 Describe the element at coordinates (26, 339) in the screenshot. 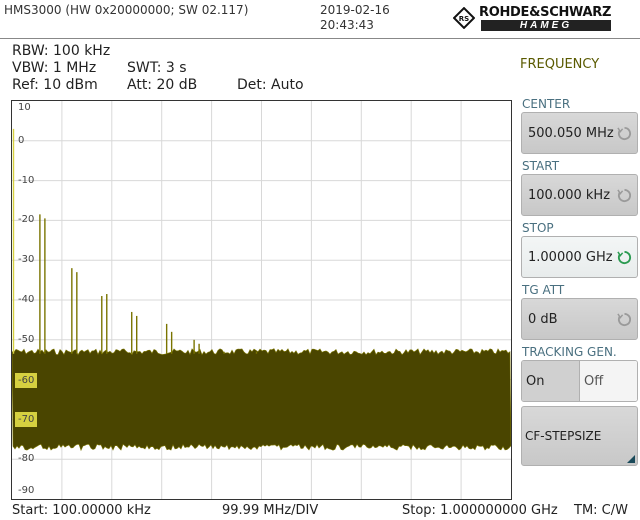

I see `y-axis-tick-label: -50` at that location.